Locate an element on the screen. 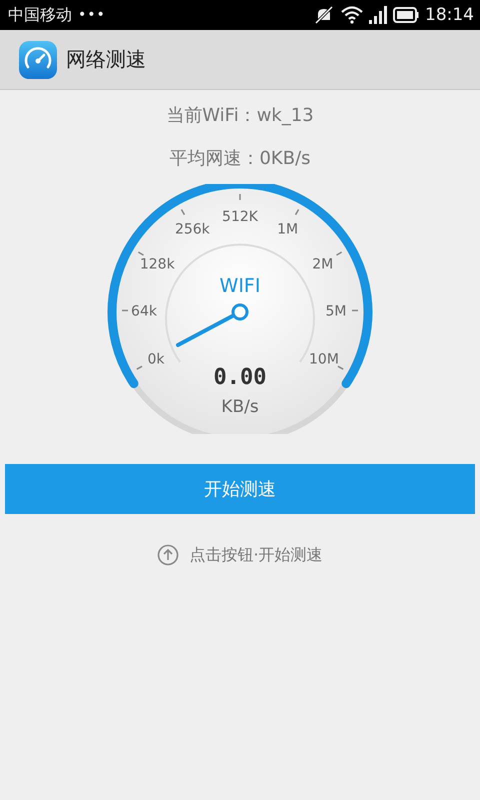 The width and height of the screenshot is (480, 800). notification-dots: ••• is located at coordinates (92, 15).